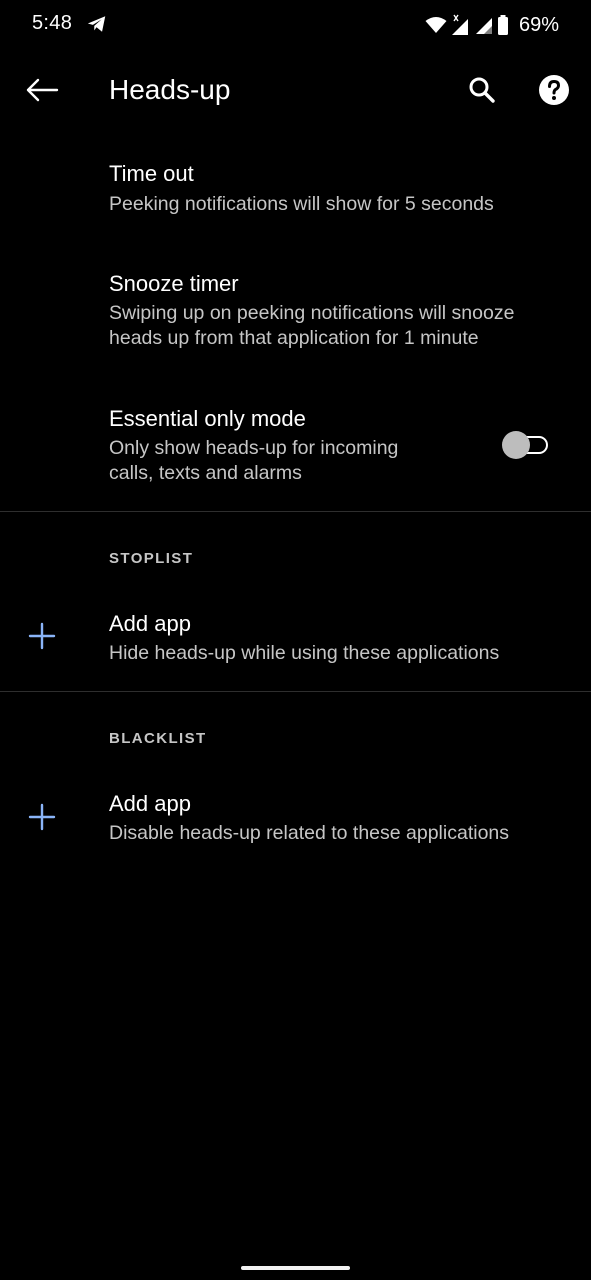  What do you see at coordinates (174, 283) in the screenshot?
I see `snooze-timer-title: Snooze timer` at bounding box center [174, 283].